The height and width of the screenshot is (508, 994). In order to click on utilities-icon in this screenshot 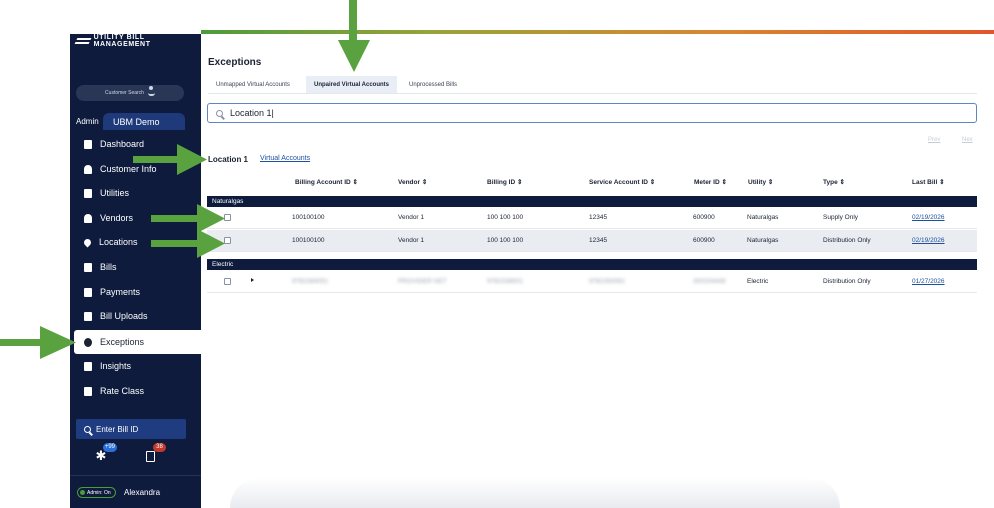, I will do `click(88, 193)`.